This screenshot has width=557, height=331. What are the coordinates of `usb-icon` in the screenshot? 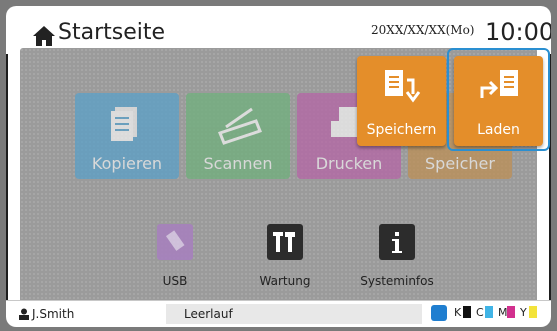 It's located at (175, 240).